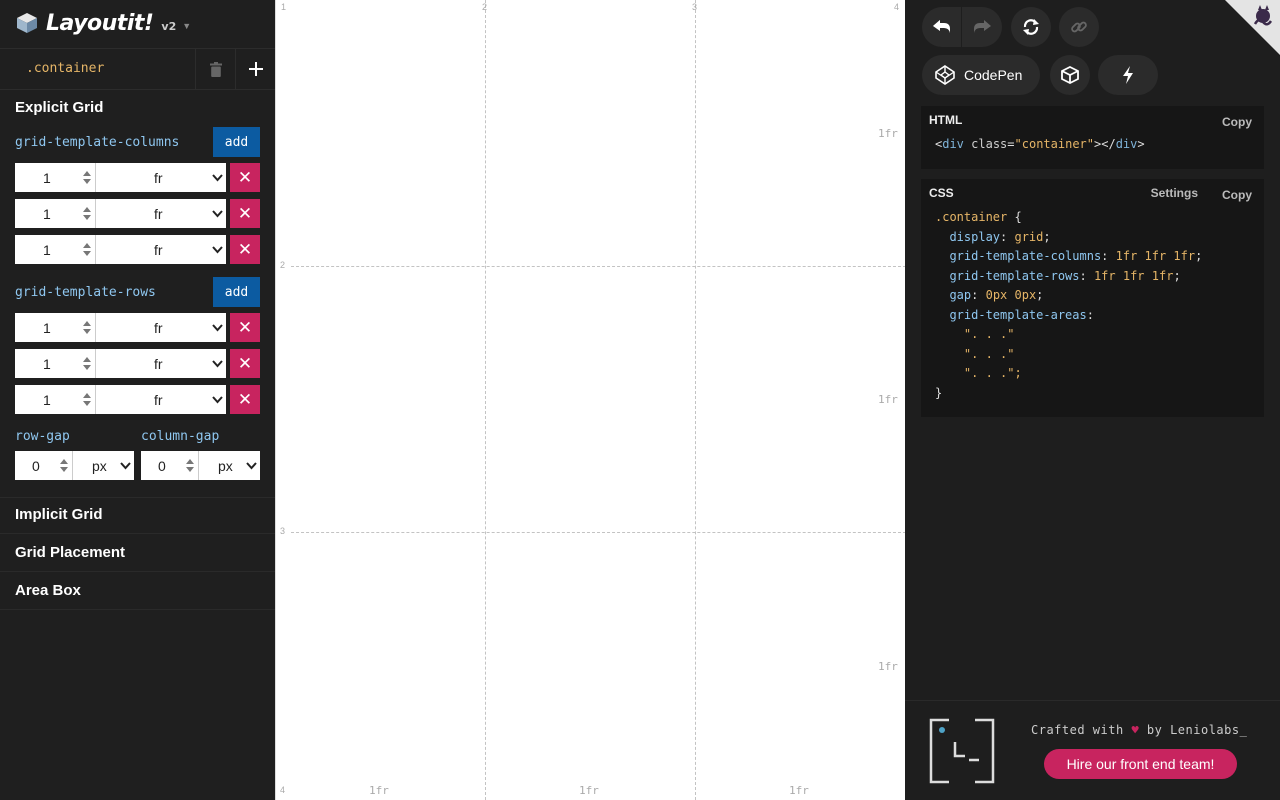  What do you see at coordinates (215, 69) in the screenshot?
I see `delete-container-button` at bounding box center [215, 69].